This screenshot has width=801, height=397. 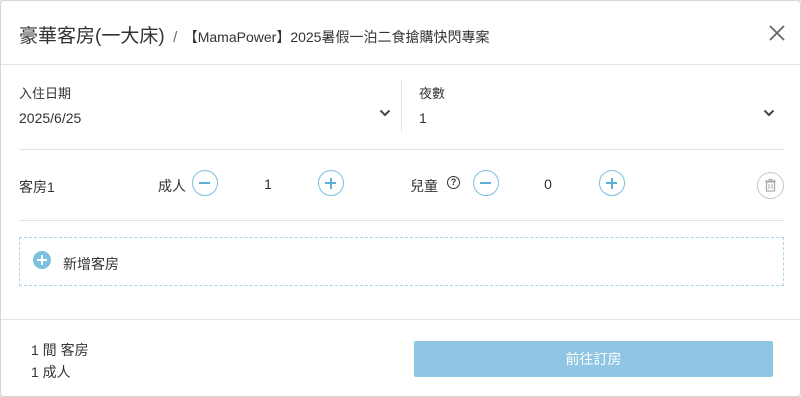 I want to click on plan-name: 【MamaPower】2025暑假一泊二食搶購快閃專案, so click(x=336, y=37).